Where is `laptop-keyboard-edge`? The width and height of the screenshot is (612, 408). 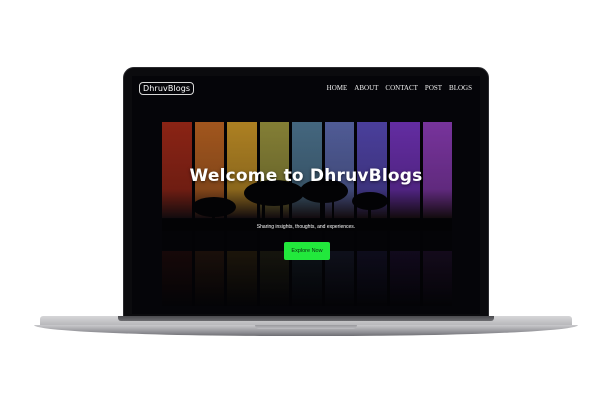
laptop-keyboard-edge is located at coordinates (306, 318).